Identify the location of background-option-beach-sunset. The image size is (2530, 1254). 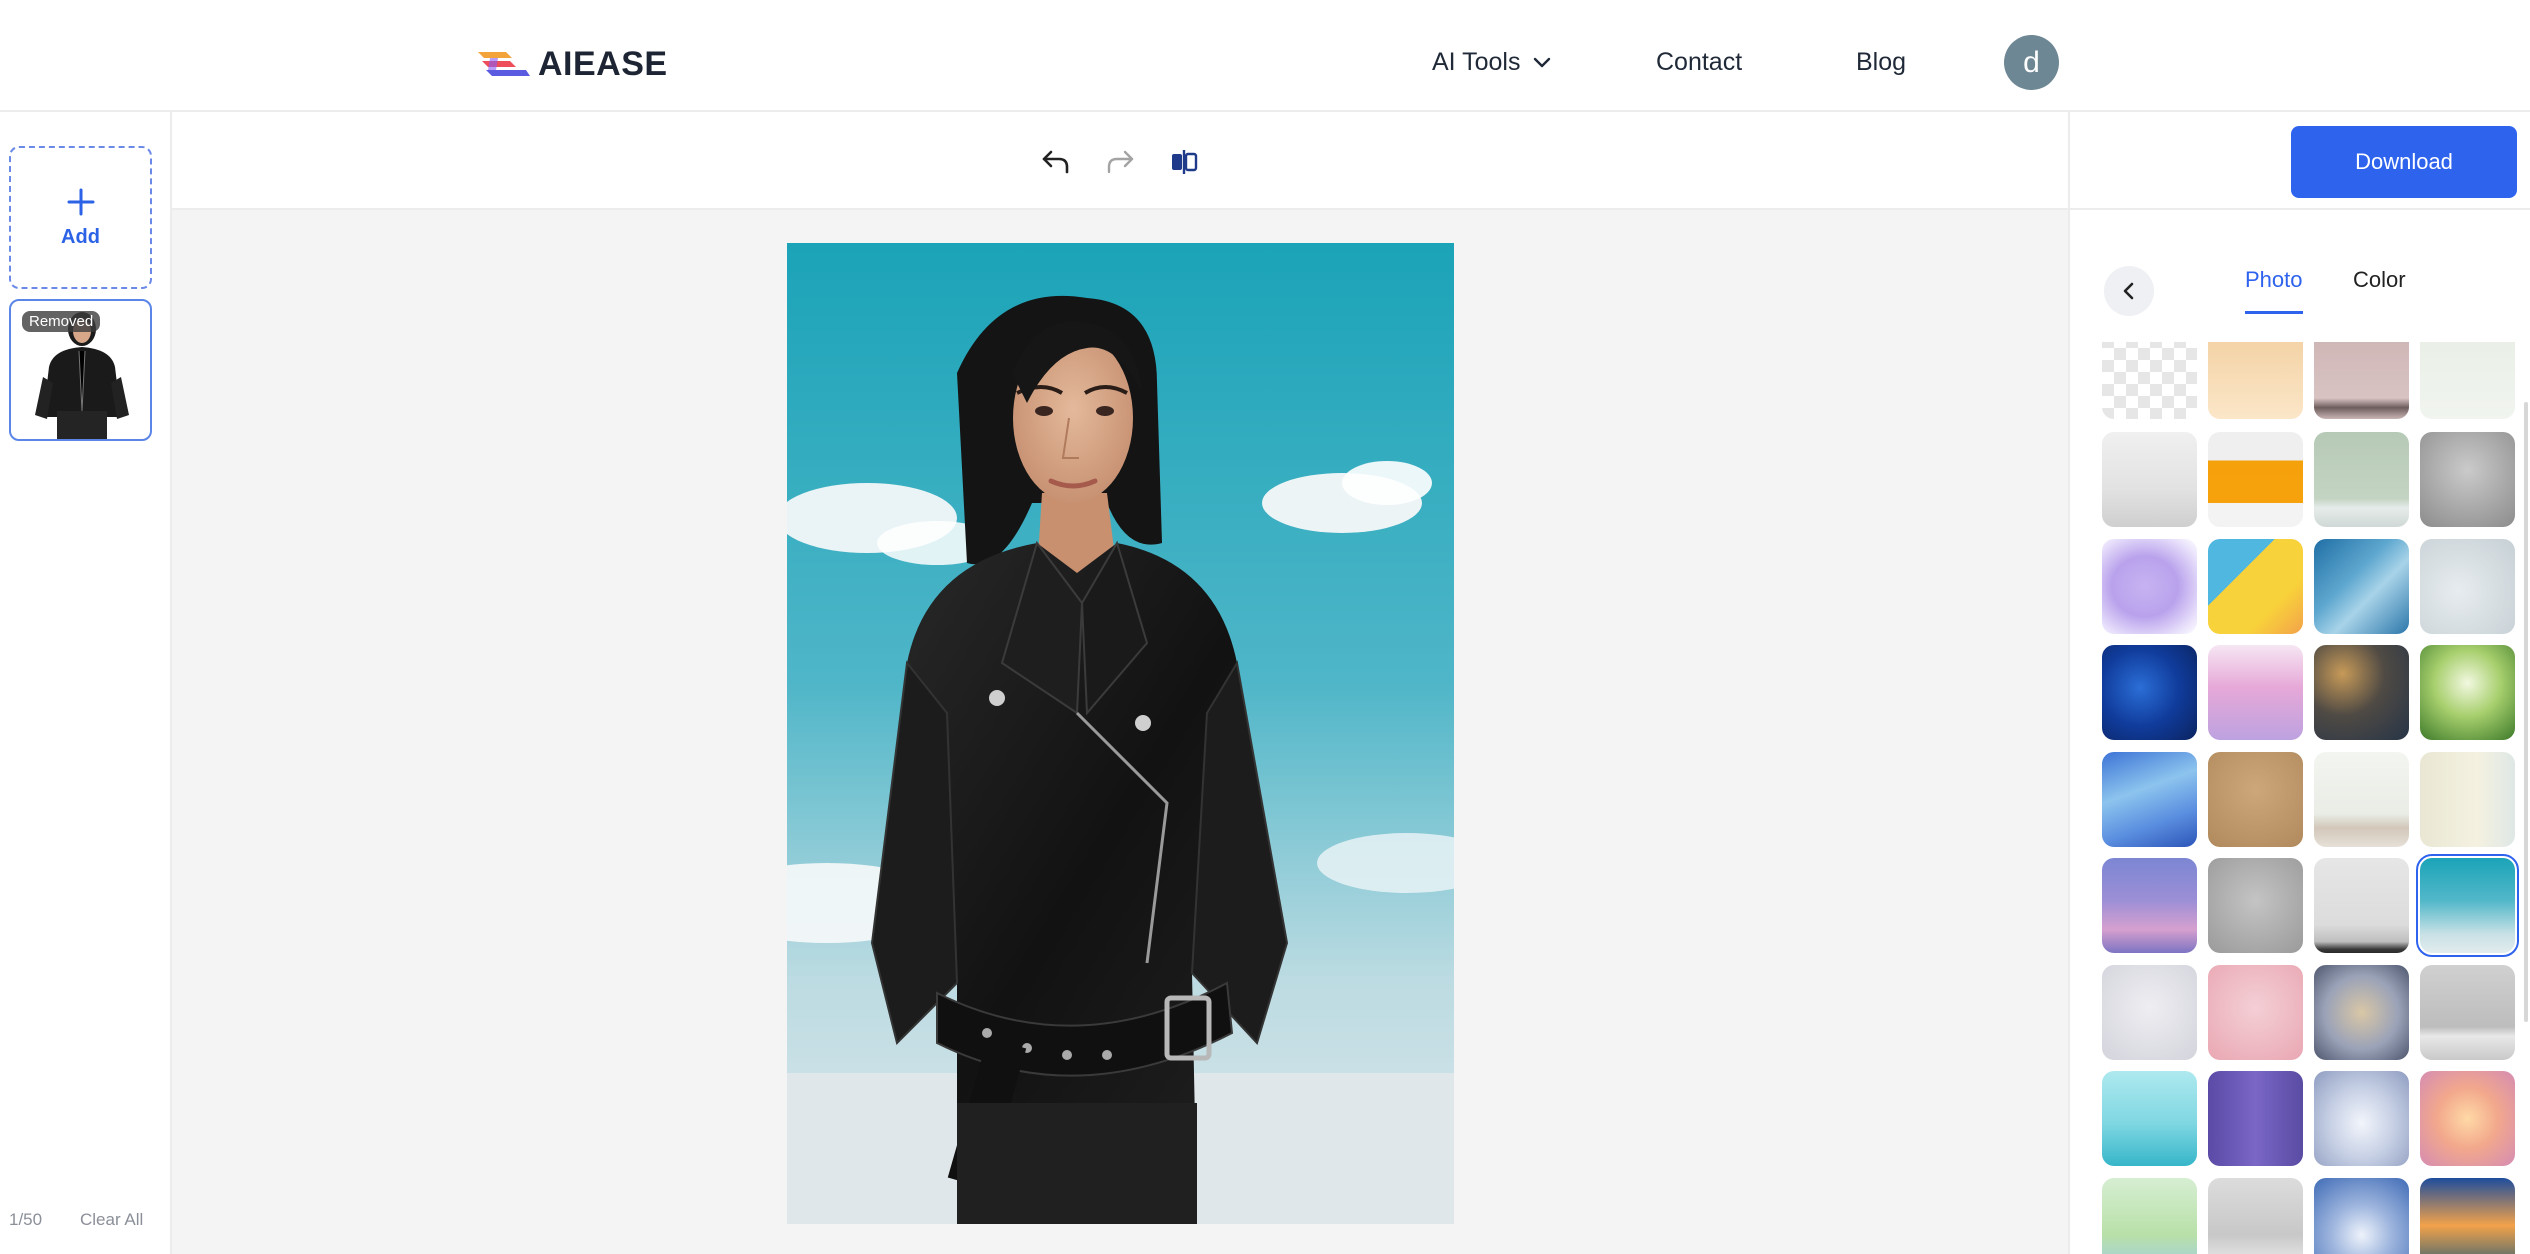
(2467, 1216).